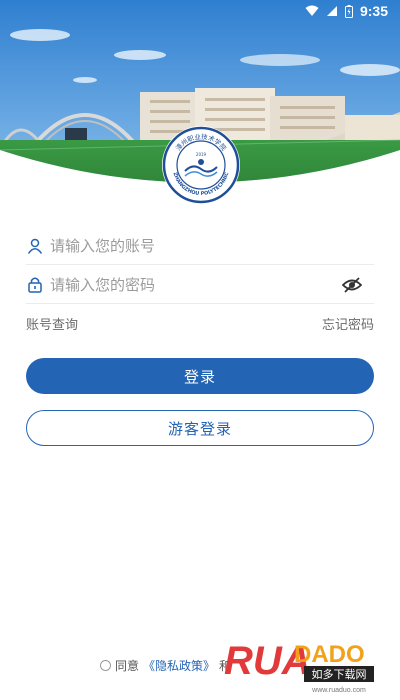 The height and width of the screenshot is (700, 400). What do you see at coordinates (348, 323) in the screenshot?
I see `forgot-password-link: 忘记密码` at bounding box center [348, 323].